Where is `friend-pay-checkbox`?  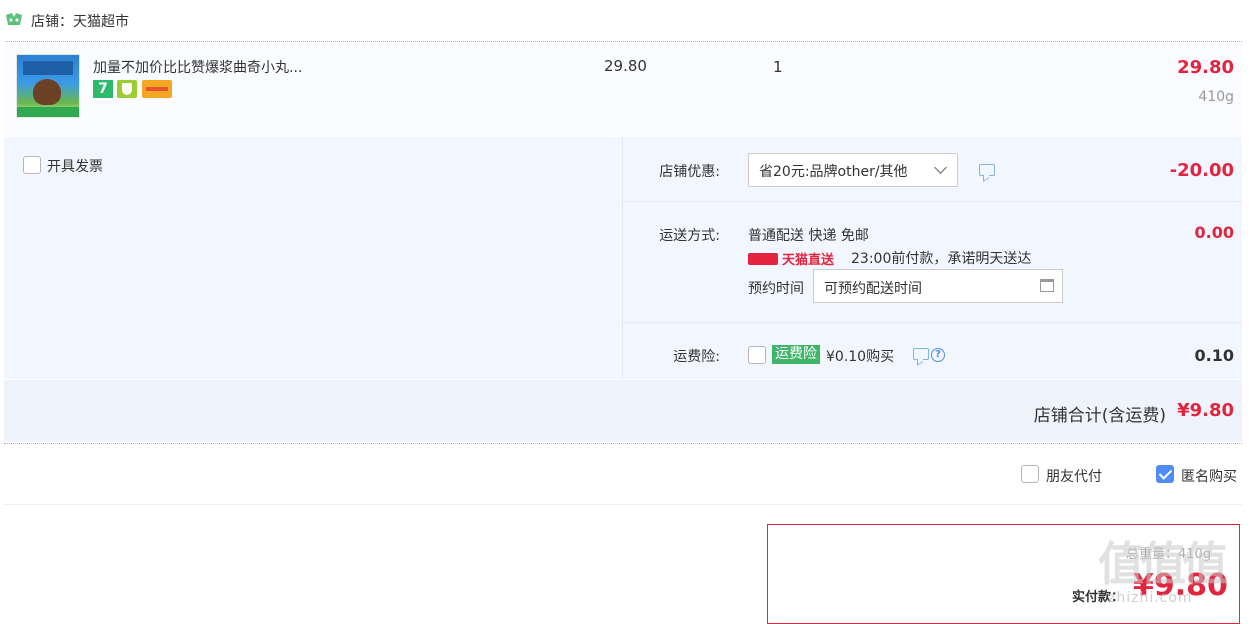 friend-pay-checkbox is located at coordinates (1030, 474).